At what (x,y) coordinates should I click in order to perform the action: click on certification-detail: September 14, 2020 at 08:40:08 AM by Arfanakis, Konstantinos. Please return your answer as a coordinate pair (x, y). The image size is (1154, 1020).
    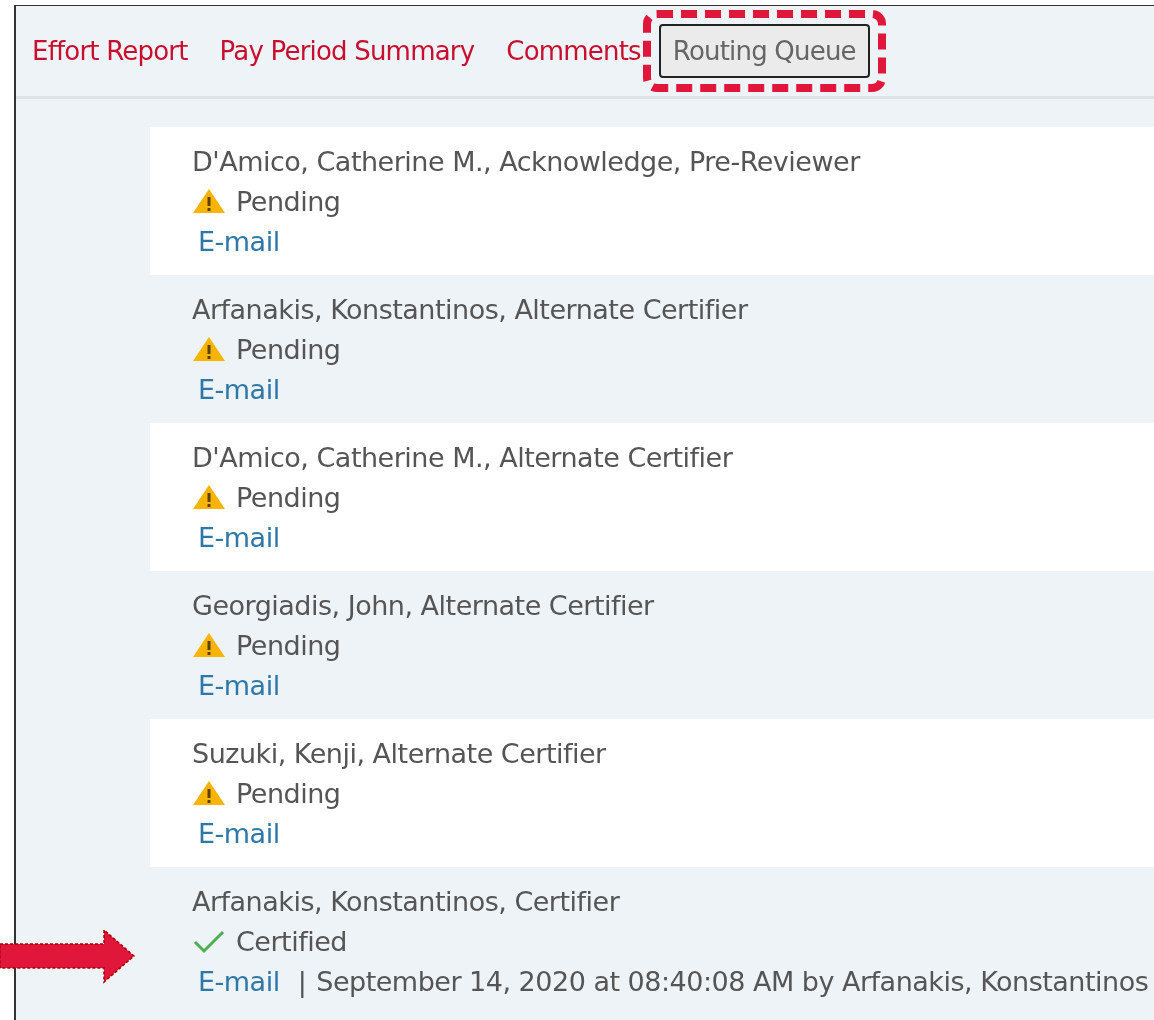
    Looking at the image, I should click on (732, 981).